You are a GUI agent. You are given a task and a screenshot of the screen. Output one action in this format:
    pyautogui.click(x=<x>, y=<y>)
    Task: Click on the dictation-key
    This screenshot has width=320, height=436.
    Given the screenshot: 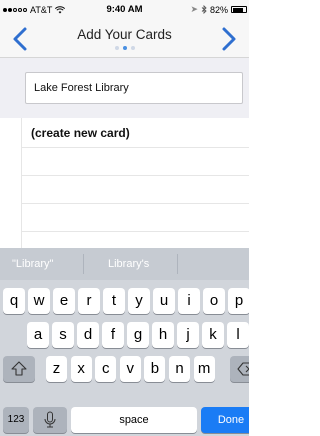 What is the action you would take?
    pyautogui.click(x=50, y=420)
    